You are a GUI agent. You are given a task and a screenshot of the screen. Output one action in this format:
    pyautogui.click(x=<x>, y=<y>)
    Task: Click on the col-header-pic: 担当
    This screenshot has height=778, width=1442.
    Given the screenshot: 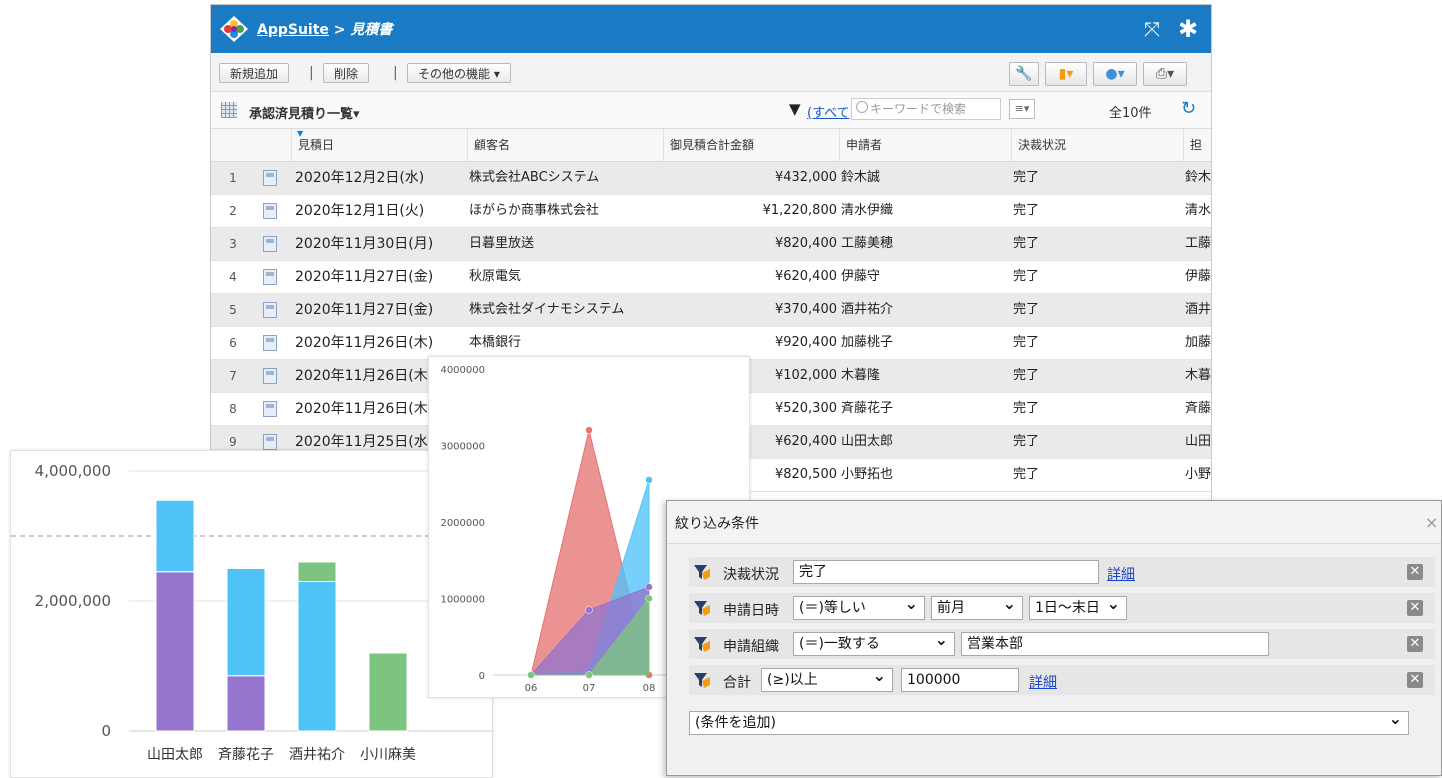 What is the action you would take?
    pyautogui.click(x=1197, y=156)
    